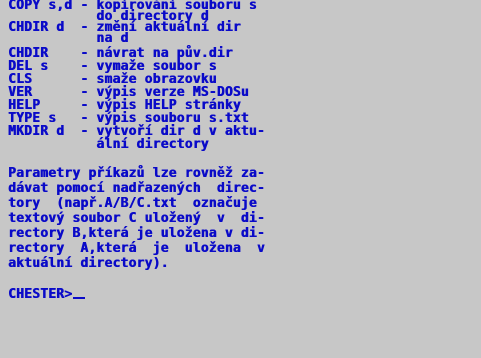 The width and height of the screenshot is (481, 358). I want to click on paragraph-line: rectory A,která je uložena v, so click(136, 248).